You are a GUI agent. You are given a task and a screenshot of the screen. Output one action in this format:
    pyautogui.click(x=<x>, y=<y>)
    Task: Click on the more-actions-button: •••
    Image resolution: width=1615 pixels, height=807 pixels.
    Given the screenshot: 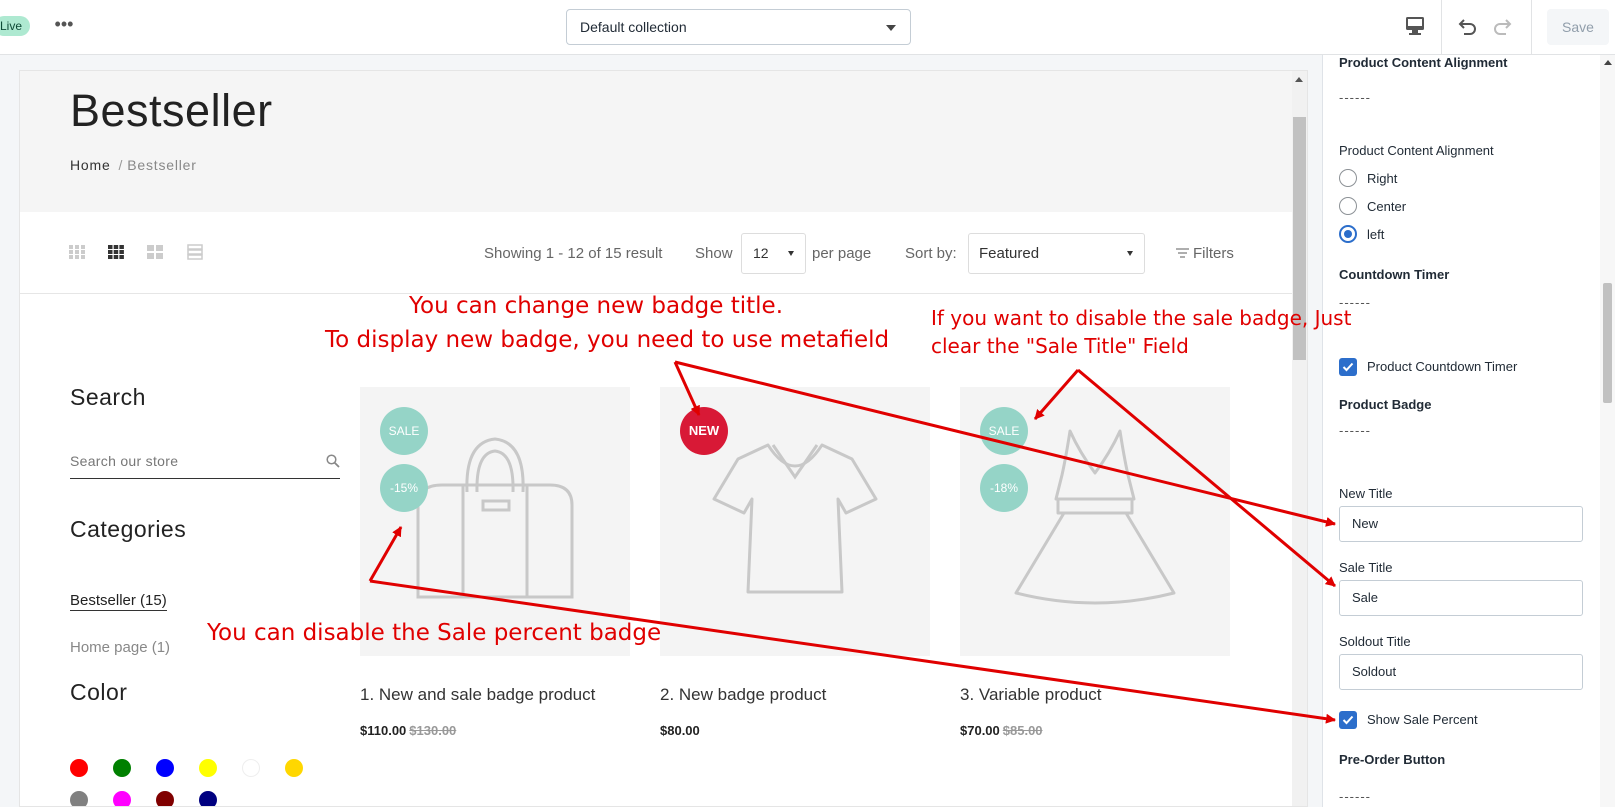 What is the action you would take?
    pyautogui.click(x=64, y=26)
    